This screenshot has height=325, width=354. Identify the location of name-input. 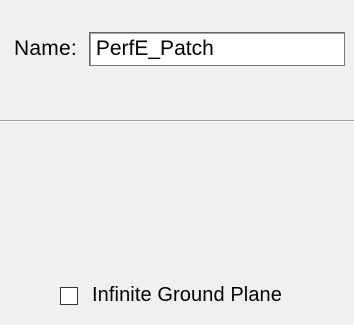
(216, 49).